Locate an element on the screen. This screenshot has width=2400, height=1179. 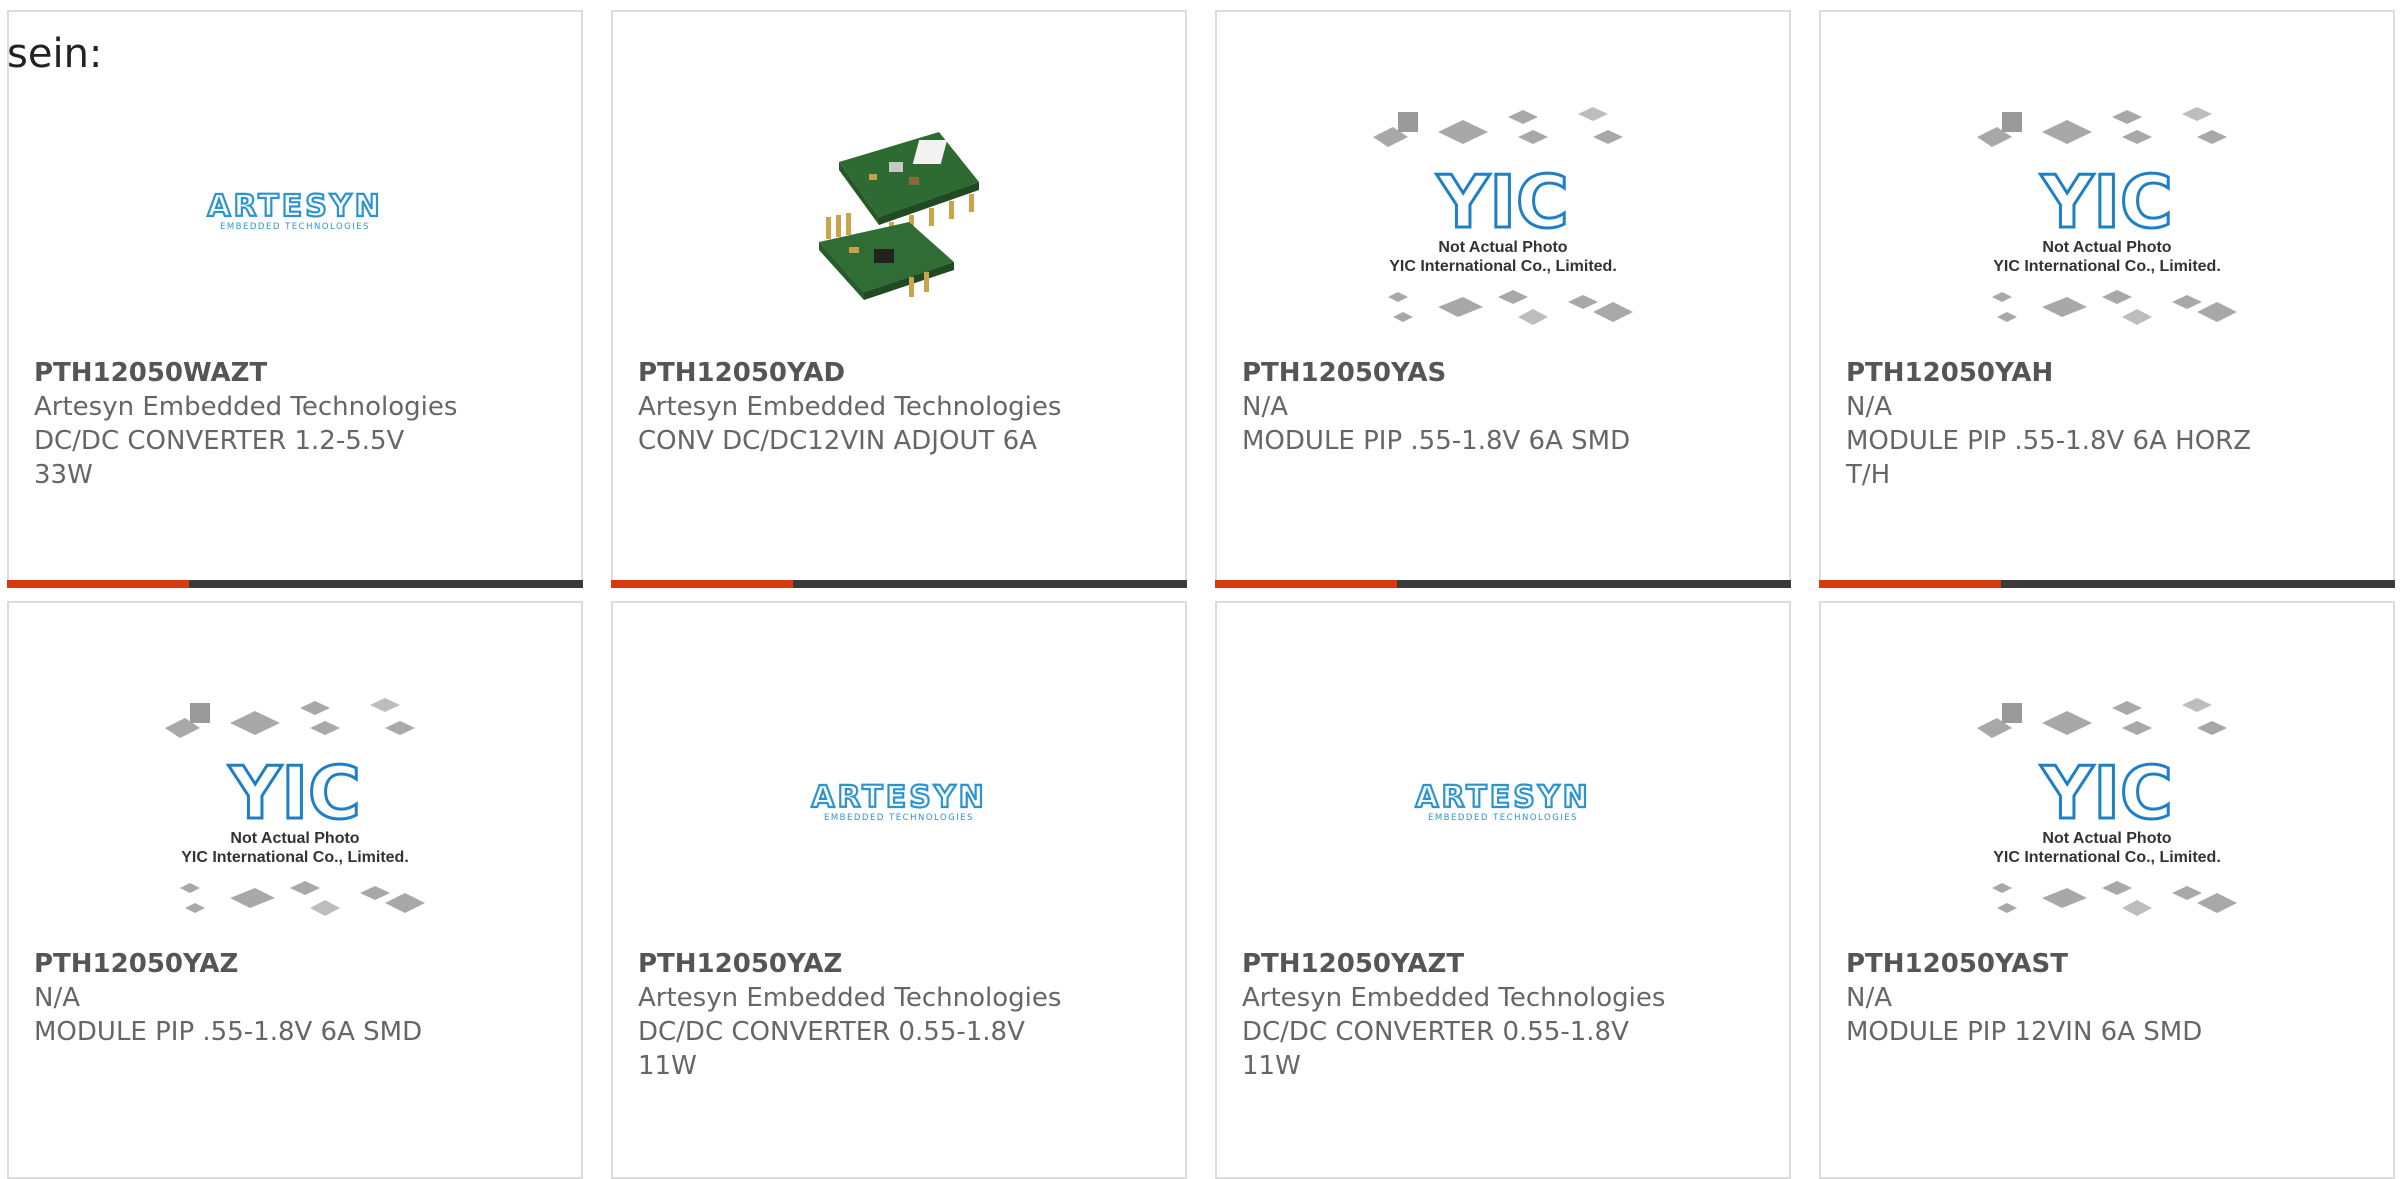
description: MODULE PIP 12VIN 6A SMD is located at coordinates (2024, 1032).